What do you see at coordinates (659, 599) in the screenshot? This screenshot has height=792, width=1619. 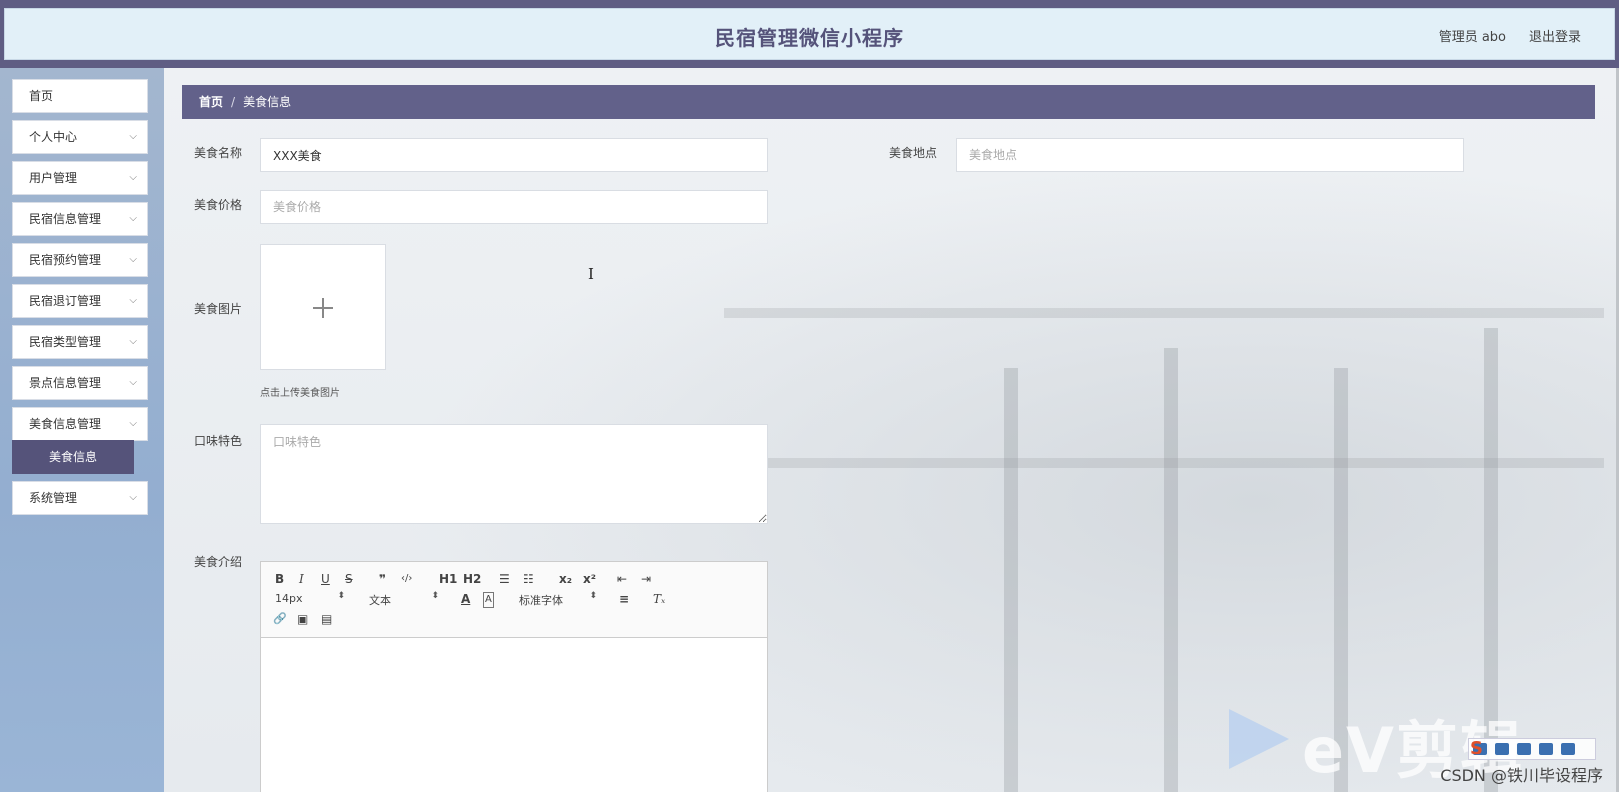 I see `clear-format-icon: Tₓ` at bounding box center [659, 599].